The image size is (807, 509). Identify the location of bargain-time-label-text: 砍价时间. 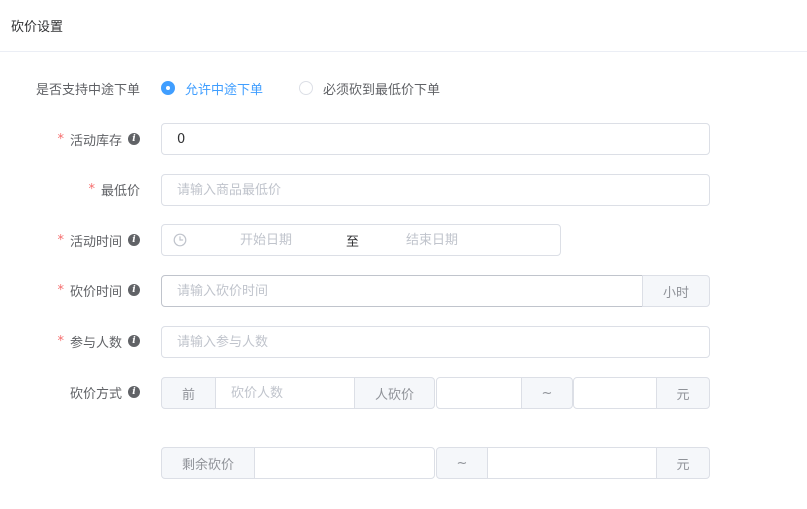
(95, 292).